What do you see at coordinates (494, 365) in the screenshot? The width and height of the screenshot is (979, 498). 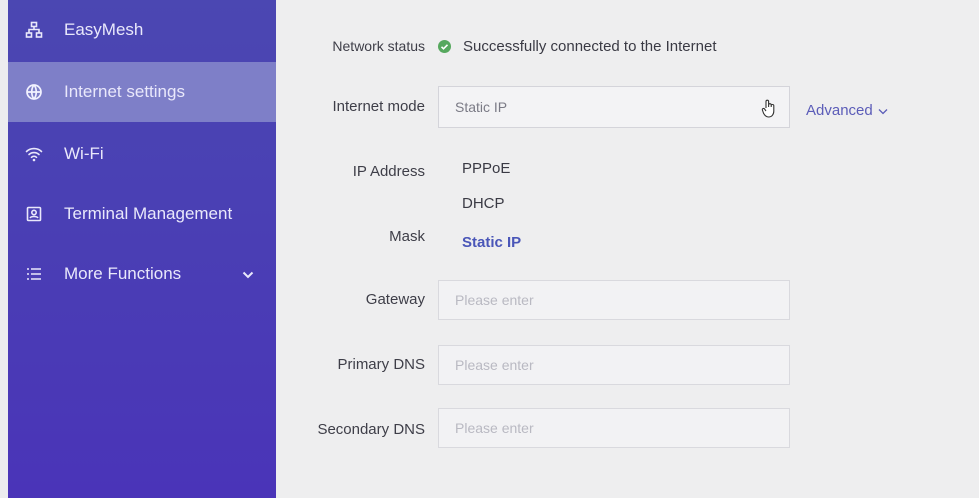 I see `primary-dns-placeholder: Please enter` at bounding box center [494, 365].